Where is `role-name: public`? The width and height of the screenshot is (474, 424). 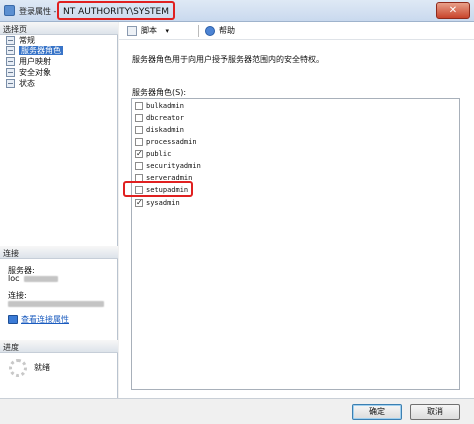
role-name: public is located at coordinates (159, 154).